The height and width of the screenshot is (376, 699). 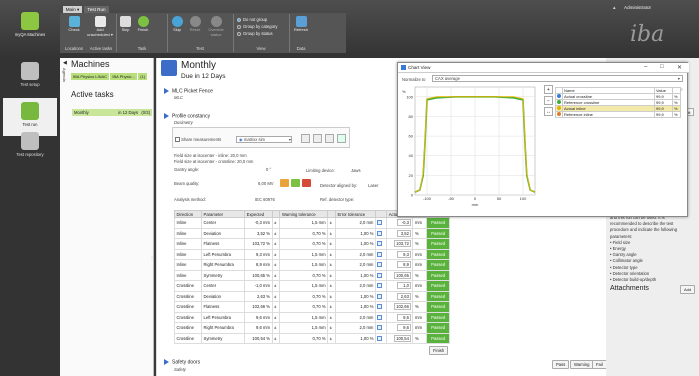 I want to click on finish-button: Finish, so click(x=143, y=30).